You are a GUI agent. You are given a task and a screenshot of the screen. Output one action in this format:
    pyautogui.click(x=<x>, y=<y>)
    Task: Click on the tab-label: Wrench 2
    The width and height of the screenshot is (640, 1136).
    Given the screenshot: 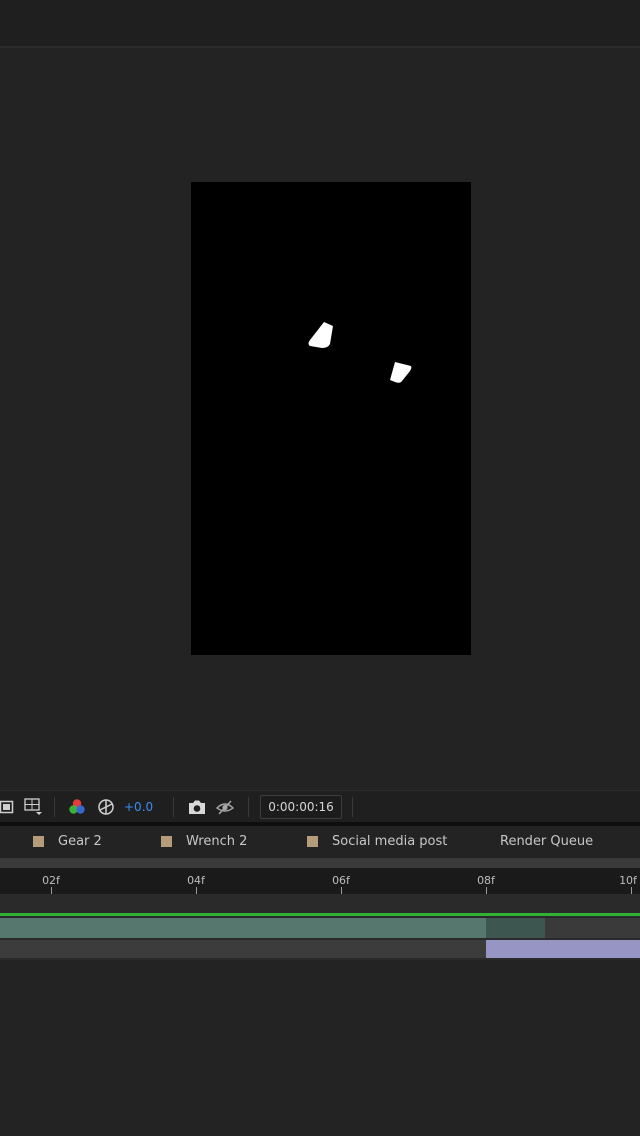 What is the action you would take?
    pyautogui.click(x=217, y=841)
    